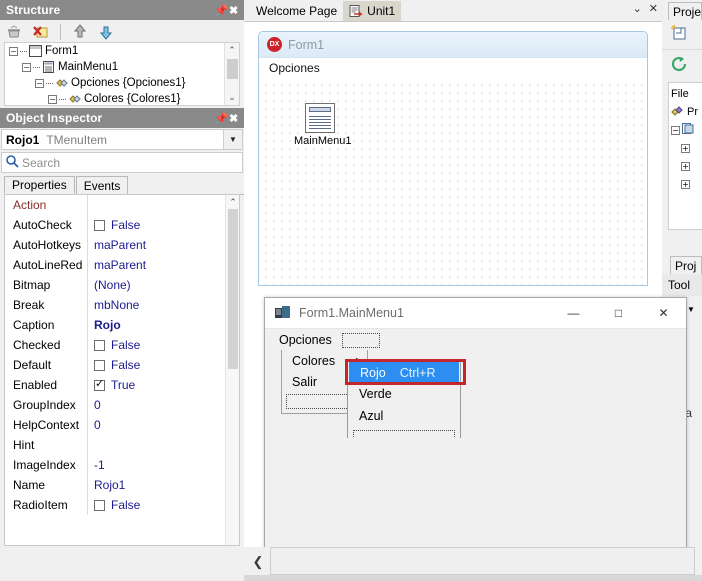 This screenshot has height=581, width=702. I want to click on chevron-down-icon: ⌄, so click(232, 97).